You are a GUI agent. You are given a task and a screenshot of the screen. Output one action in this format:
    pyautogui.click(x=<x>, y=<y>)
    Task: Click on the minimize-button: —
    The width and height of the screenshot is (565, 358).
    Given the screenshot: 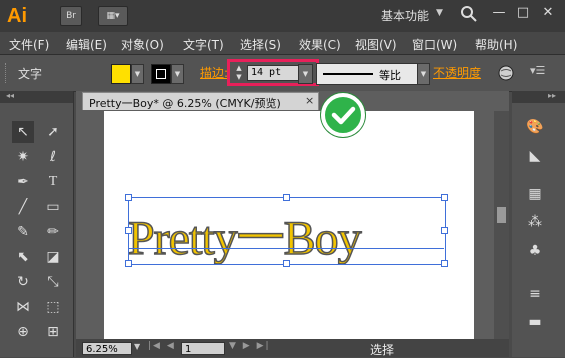 What is the action you would take?
    pyautogui.click(x=499, y=13)
    